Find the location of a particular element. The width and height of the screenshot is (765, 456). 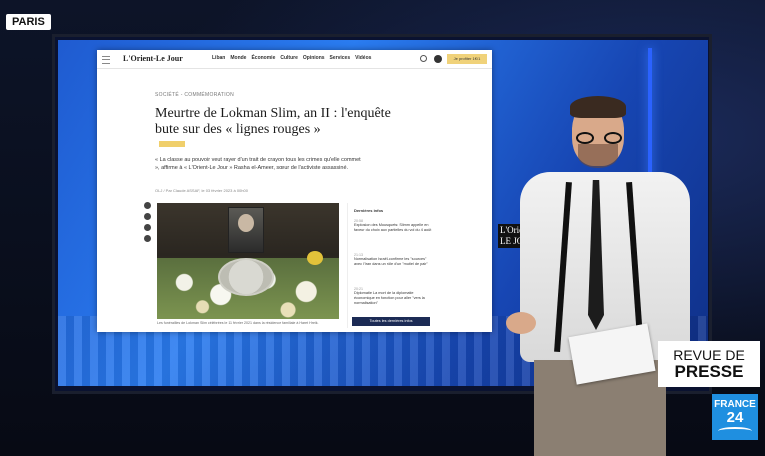

presenter-hand is located at coordinates (521, 323).